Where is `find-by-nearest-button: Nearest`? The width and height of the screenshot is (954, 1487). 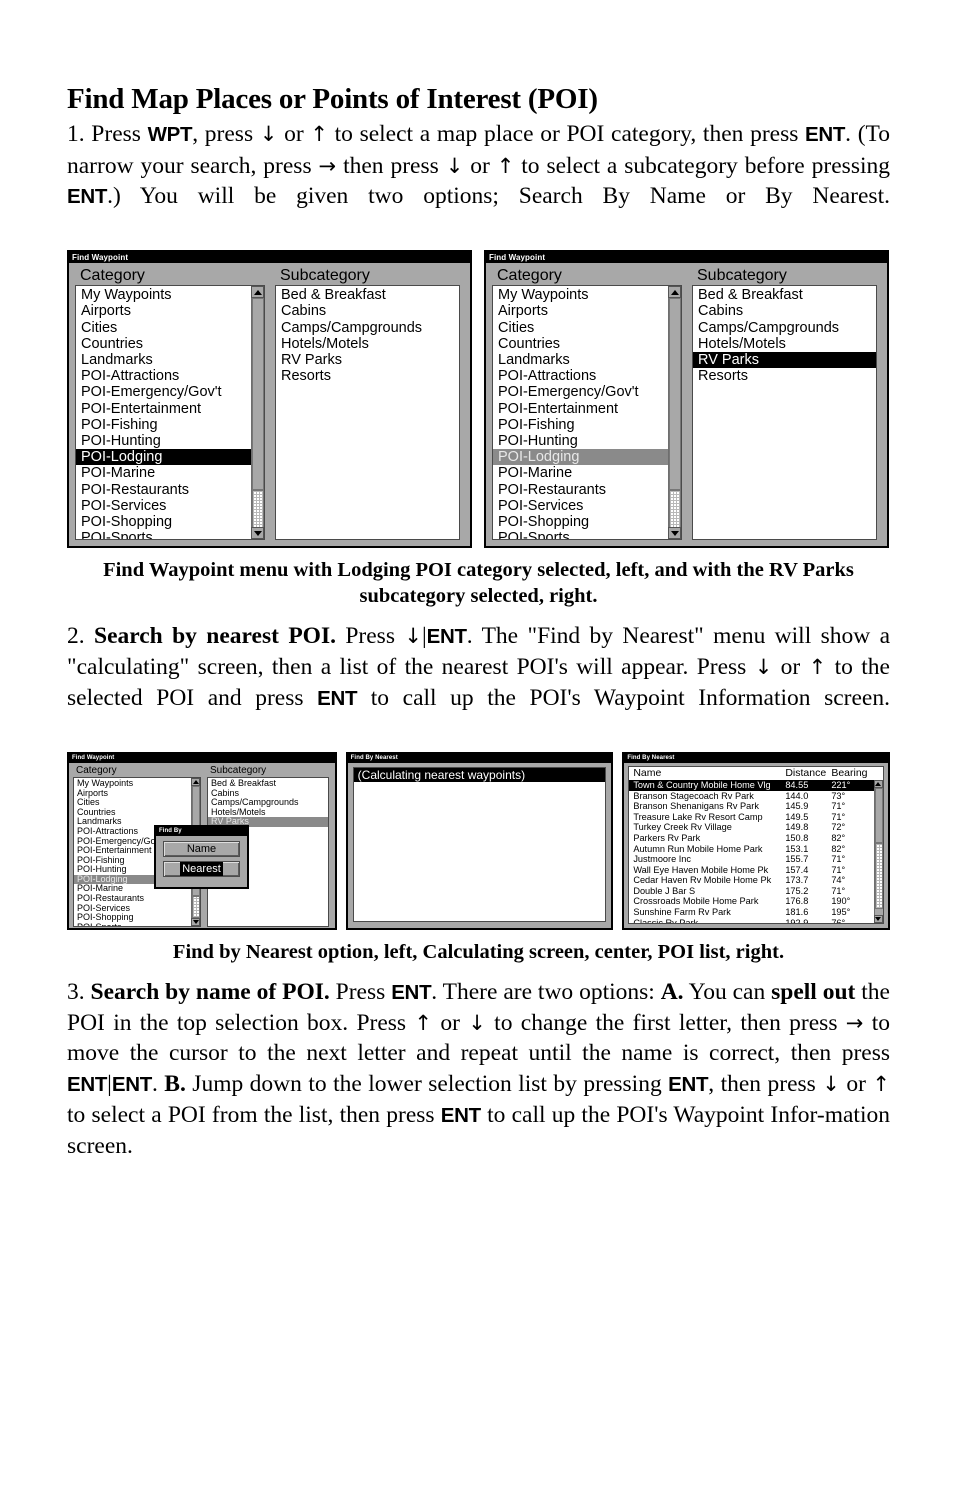 find-by-nearest-button: Nearest is located at coordinates (201, 868).